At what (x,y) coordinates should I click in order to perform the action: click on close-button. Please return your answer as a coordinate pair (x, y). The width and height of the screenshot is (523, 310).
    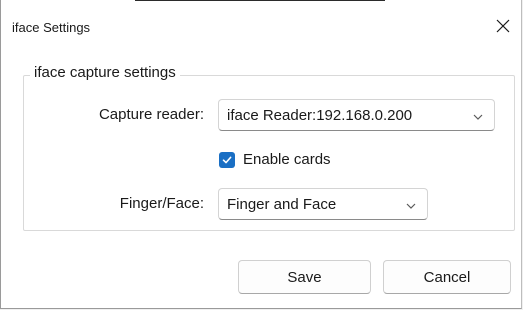
    Looking at the image, I should click on (503, 26).